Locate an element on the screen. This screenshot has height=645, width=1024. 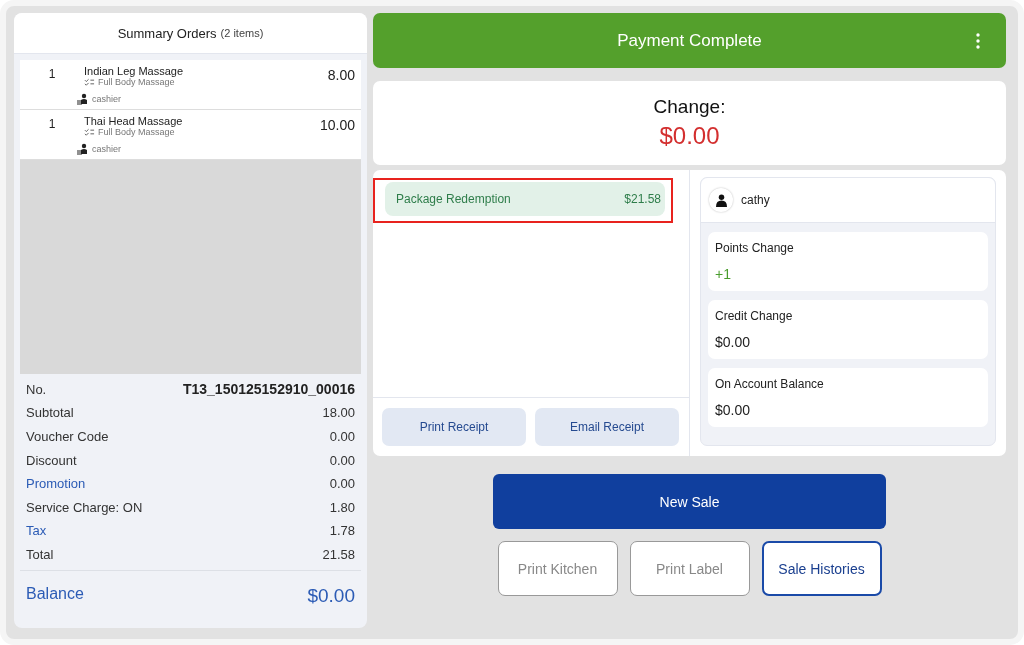
summary-value: T13_150125152910_00016 is located at coordinates (268, 389).